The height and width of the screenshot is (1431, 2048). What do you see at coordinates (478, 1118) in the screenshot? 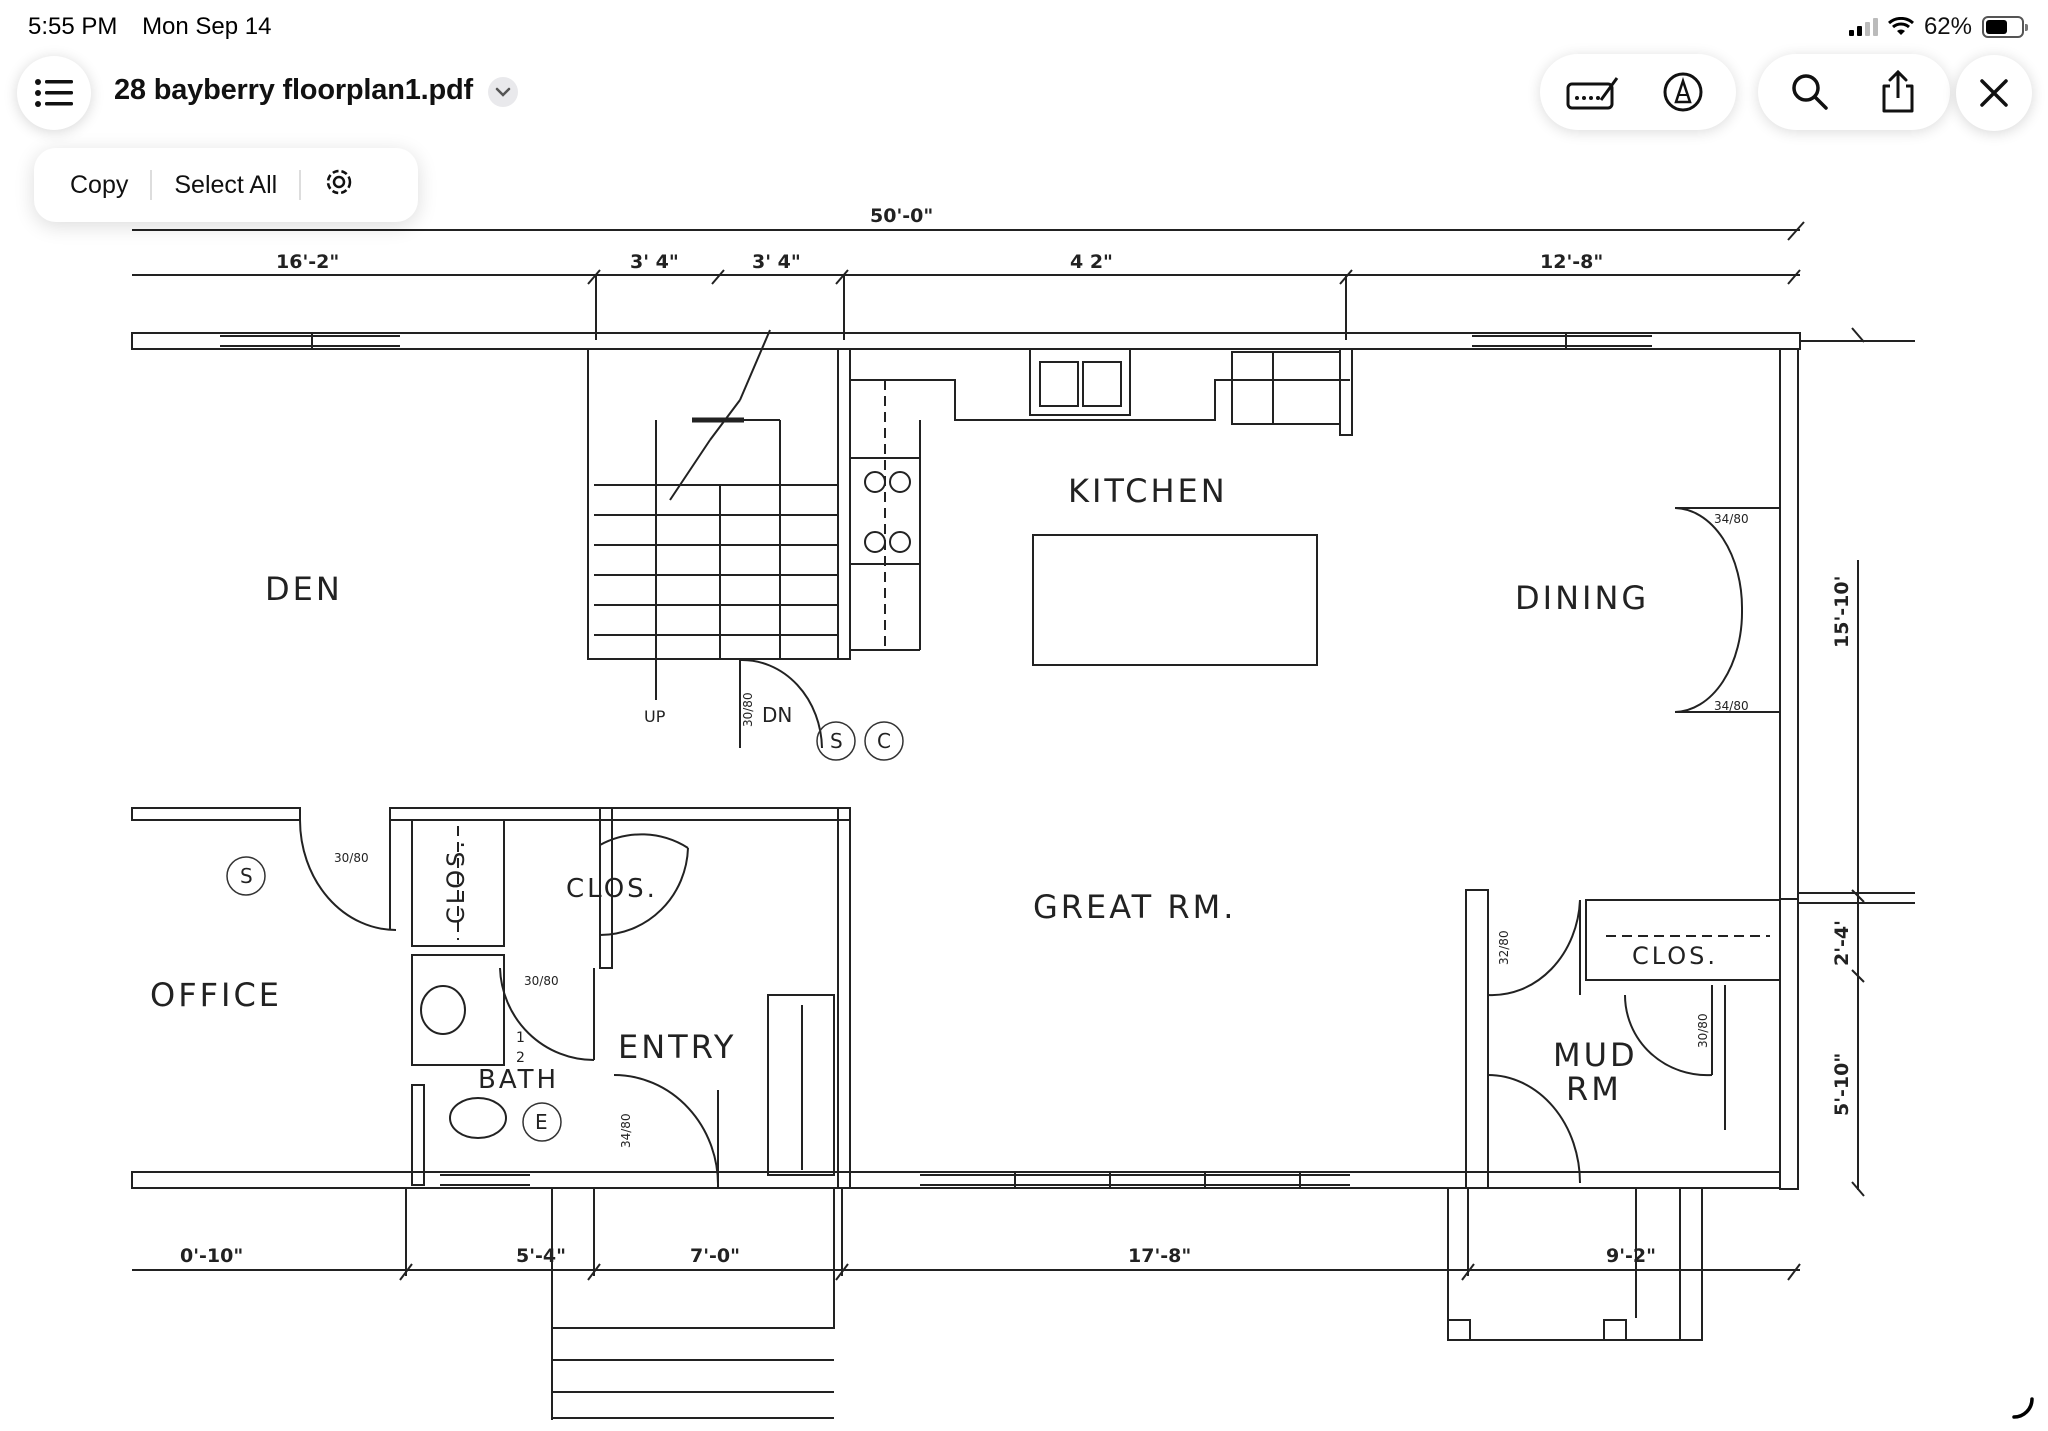
I see `toilet` at bounding box center [478, 1118].